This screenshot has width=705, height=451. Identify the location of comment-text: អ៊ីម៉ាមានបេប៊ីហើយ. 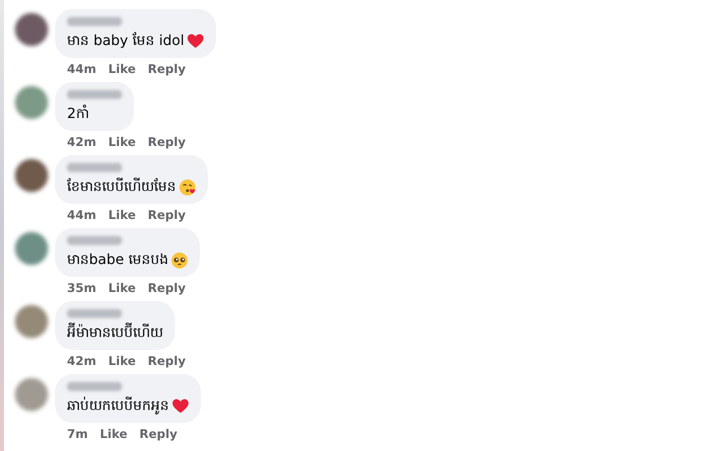
(115, 333).